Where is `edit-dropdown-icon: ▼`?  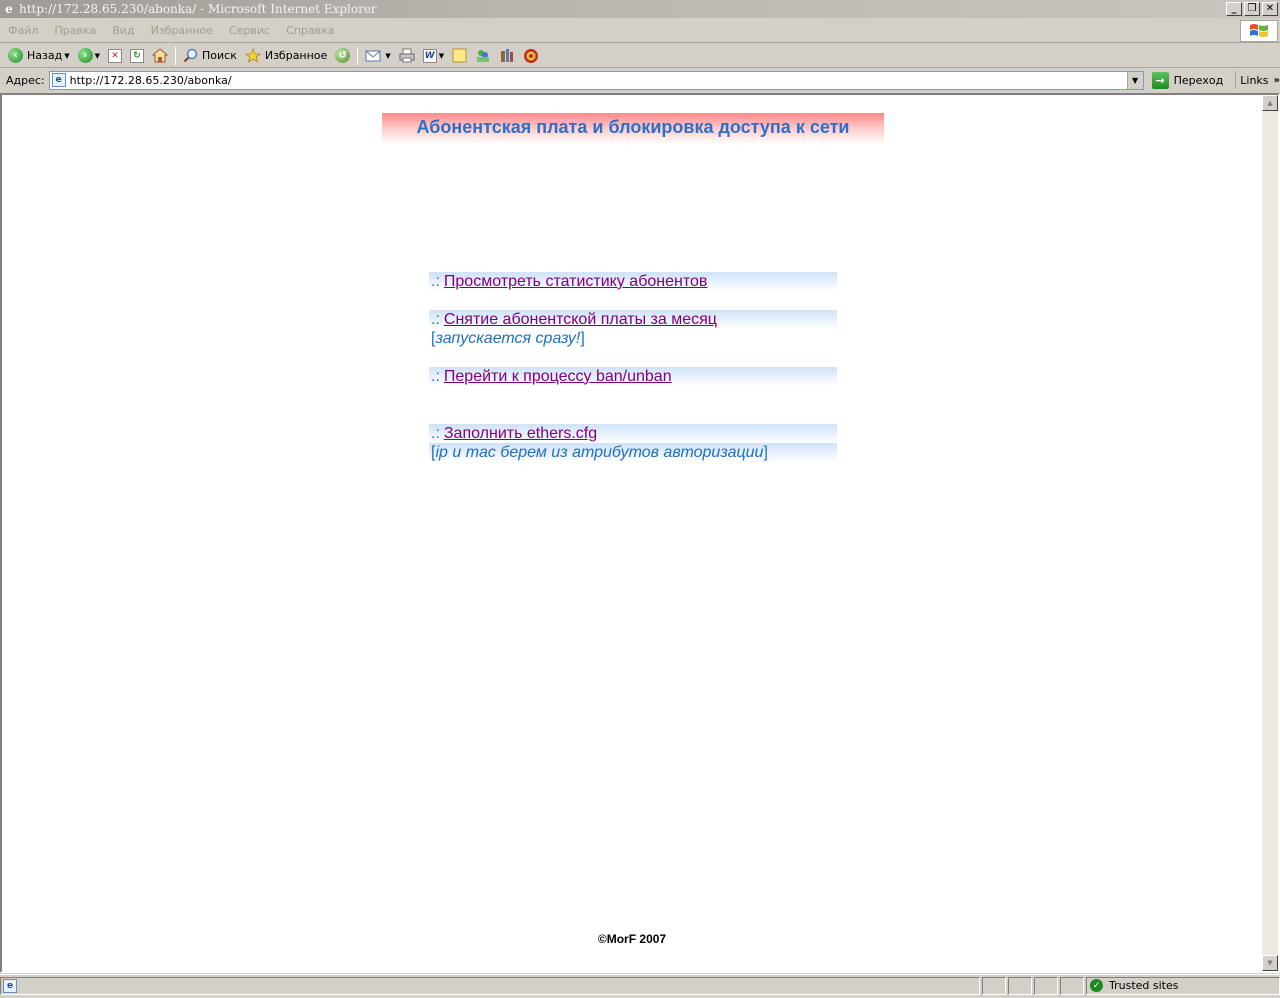
edit-dropdown-icon: ▼ is located at coordinates (441, 56).